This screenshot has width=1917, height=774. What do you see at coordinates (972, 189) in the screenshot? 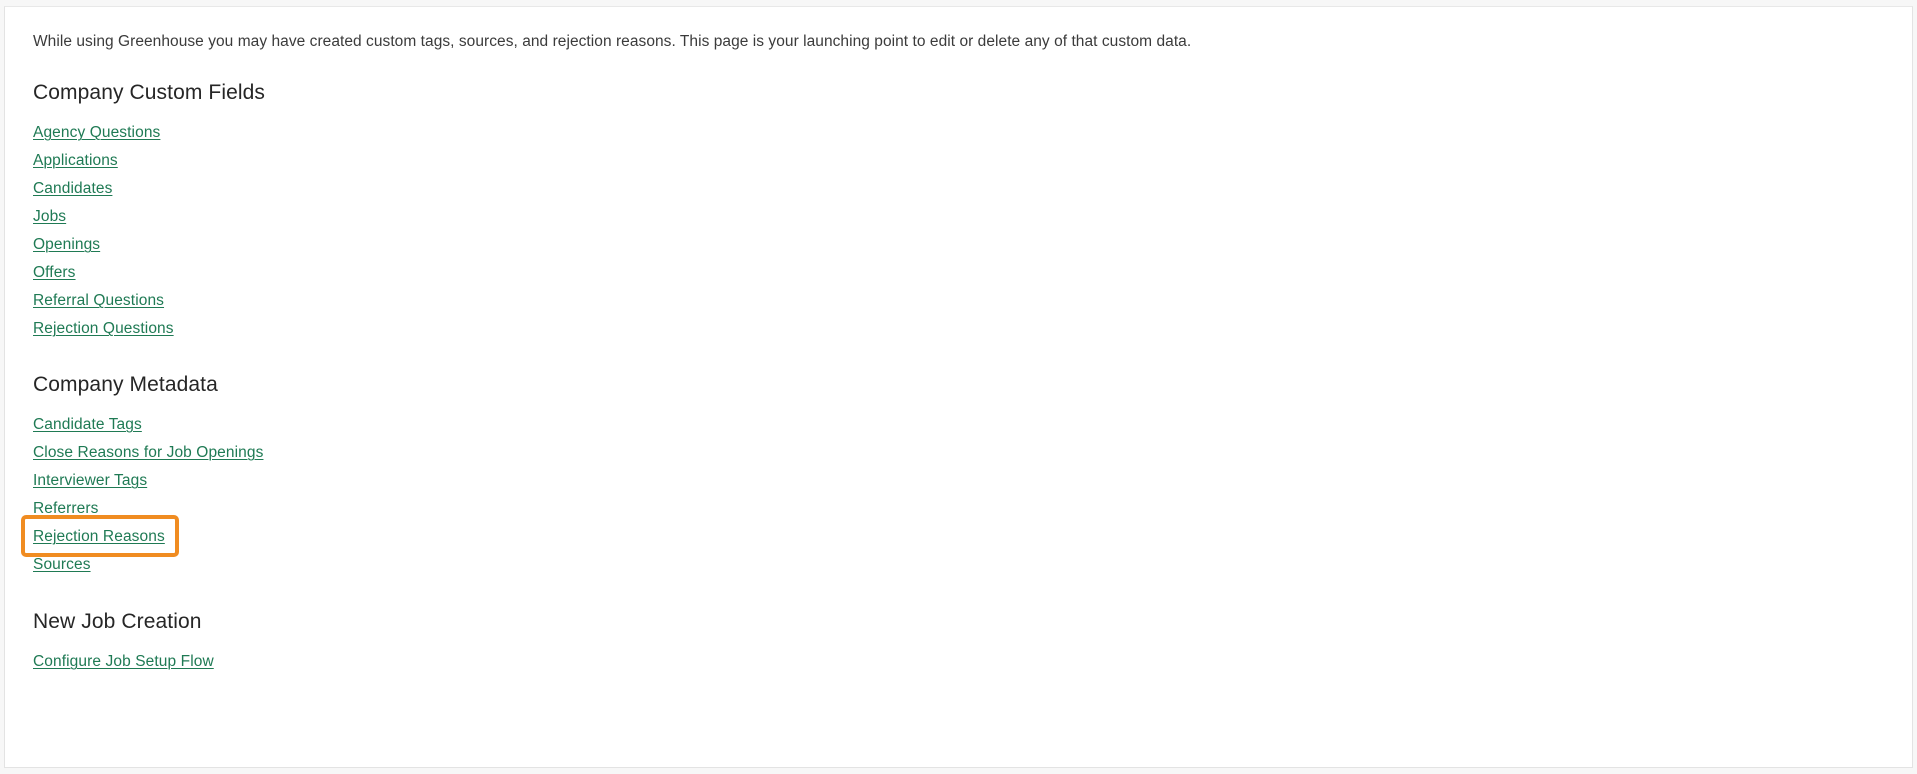
I see `list-item: Candidates` at bounding box center [972, 189].